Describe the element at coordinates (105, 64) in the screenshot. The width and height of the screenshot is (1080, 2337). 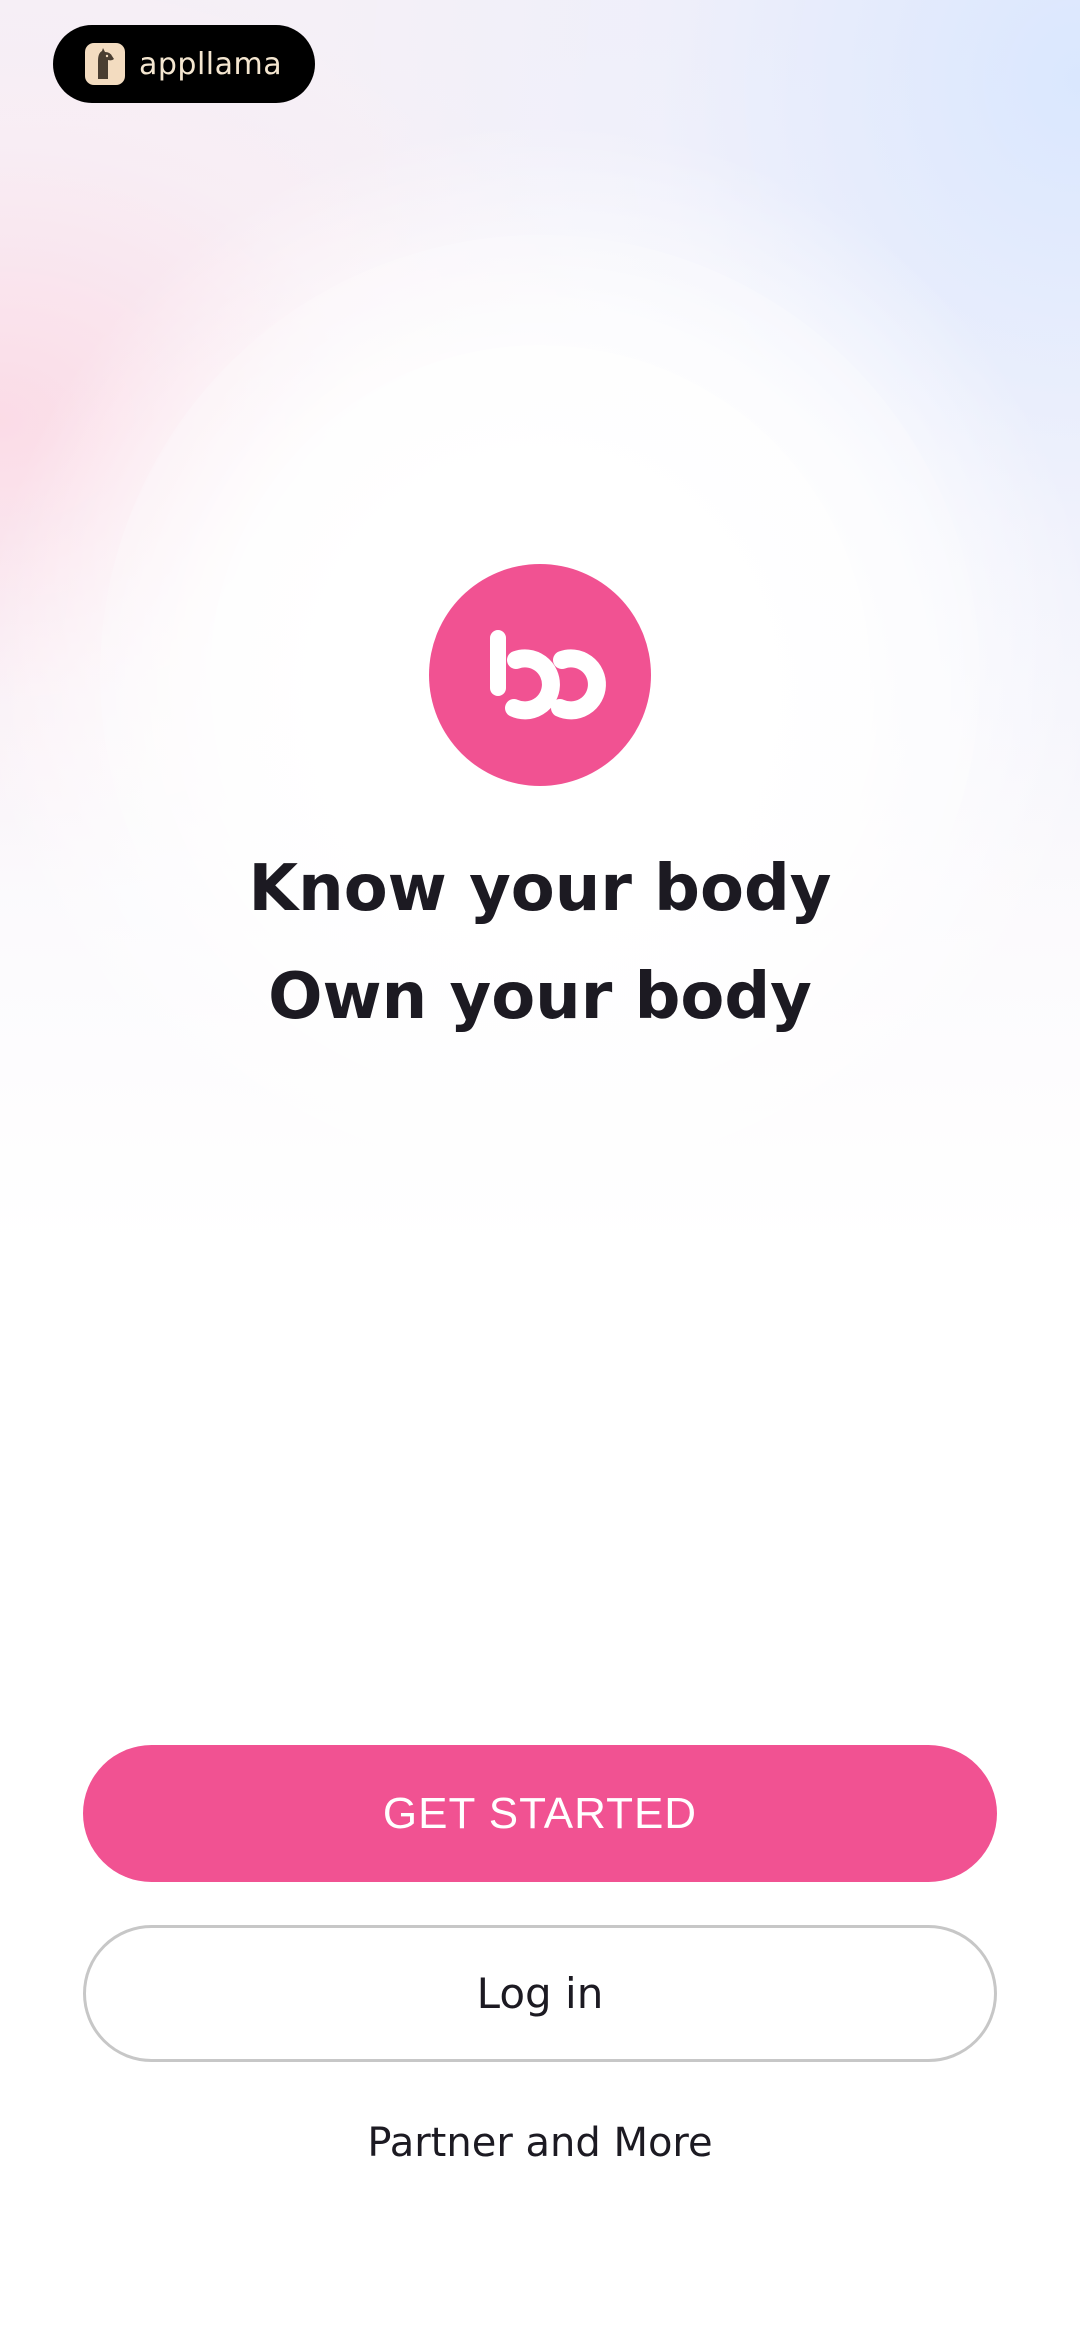
I see `llama-icon` at that location.